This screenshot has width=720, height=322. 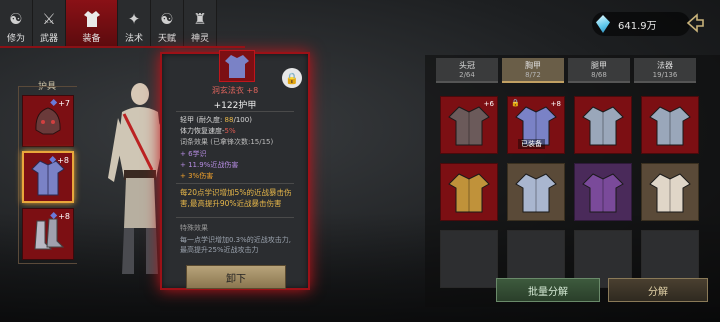 What do you see at coordinates (202, 131) in the screenshot?
I see `stamina-label: 体力恢复速度-` at bounding box center [202, 131].